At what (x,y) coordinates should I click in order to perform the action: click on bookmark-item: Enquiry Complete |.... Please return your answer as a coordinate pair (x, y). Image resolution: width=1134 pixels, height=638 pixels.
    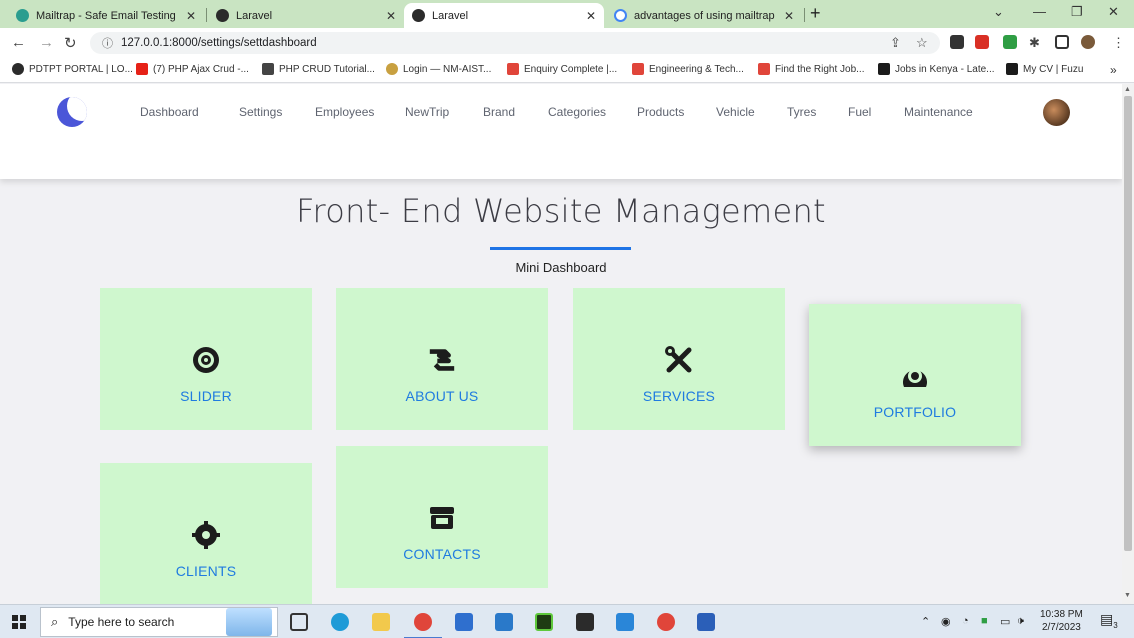
    Looking at the image, I should click on (562, 69).